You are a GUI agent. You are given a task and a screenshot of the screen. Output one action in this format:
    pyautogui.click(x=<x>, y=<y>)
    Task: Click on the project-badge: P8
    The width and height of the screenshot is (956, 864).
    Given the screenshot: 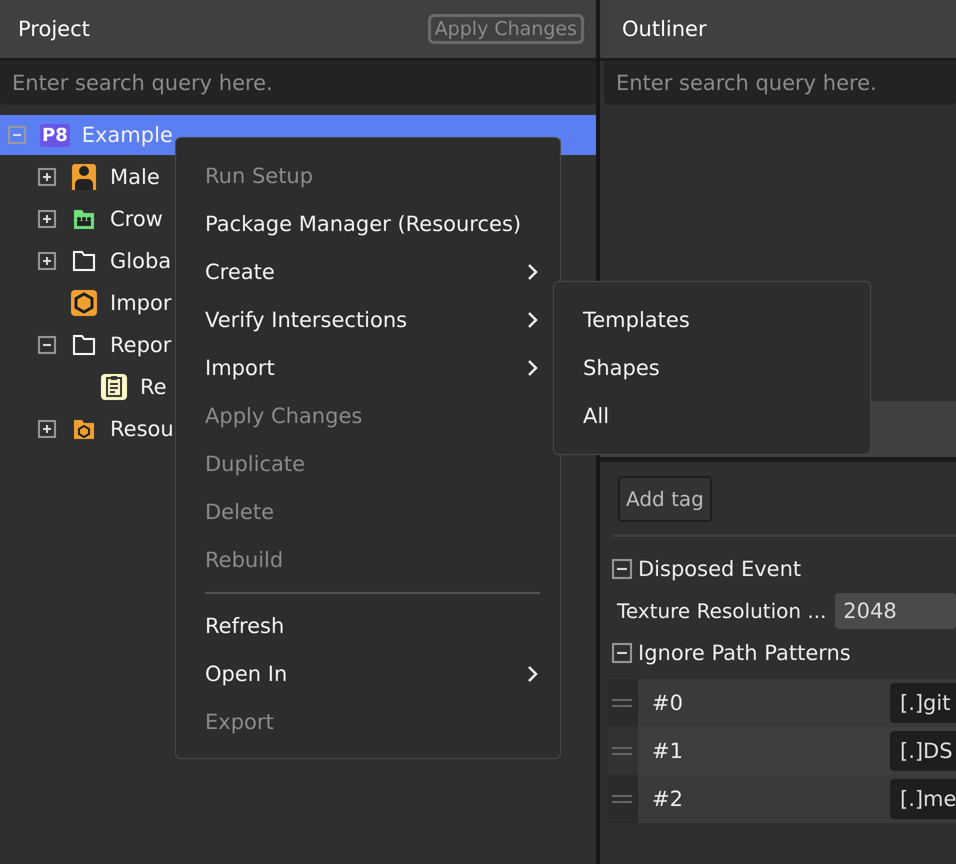 What is the action you would take?
    pyautogui.click(x=55, y=135)
    